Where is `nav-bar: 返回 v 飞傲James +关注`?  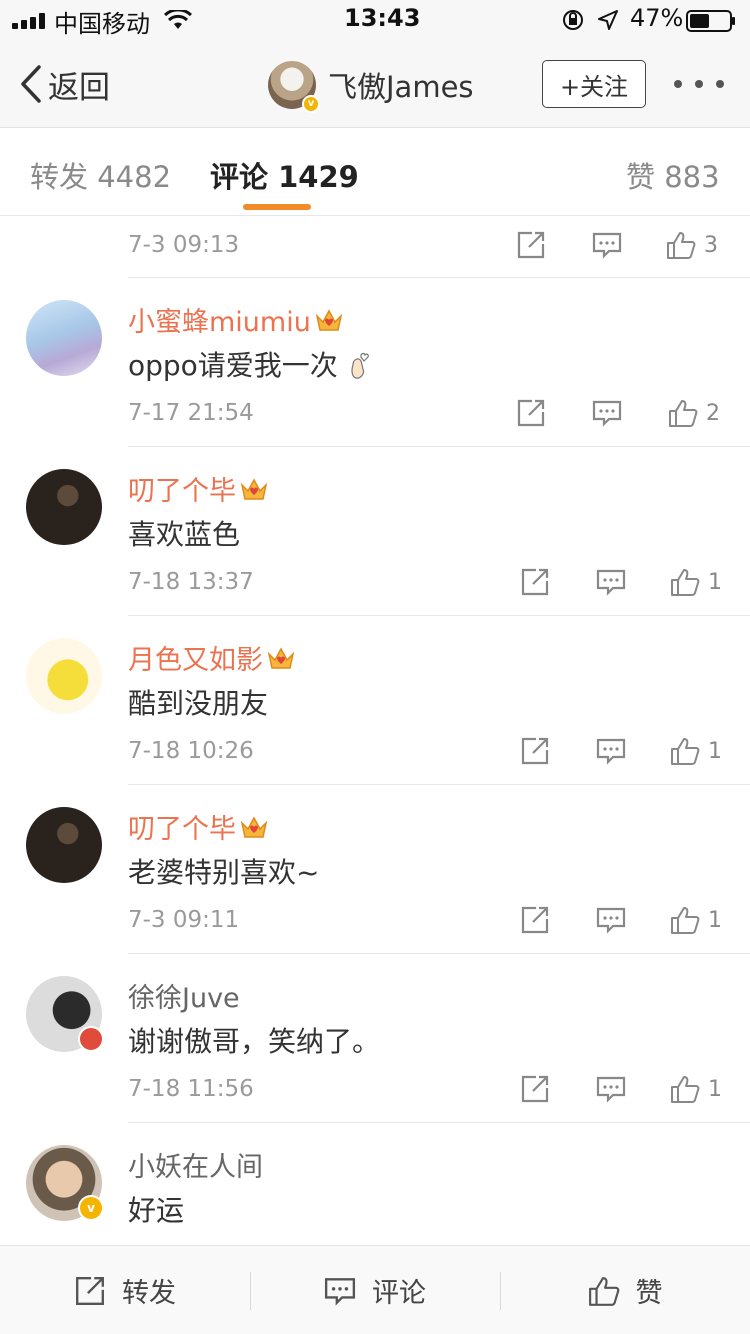
nav-bar: 返回 v 飞傲James +关注 is located at coordinates (375, 84).